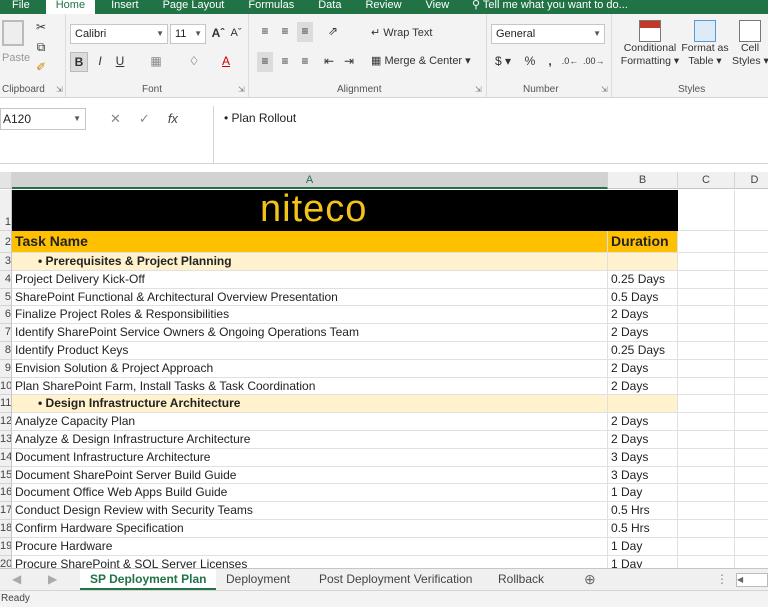  What do you see at coordinates (329, 7) in the screenshot?
I see `ribbon-tab-data: Data` at bounding box center [329, 7].